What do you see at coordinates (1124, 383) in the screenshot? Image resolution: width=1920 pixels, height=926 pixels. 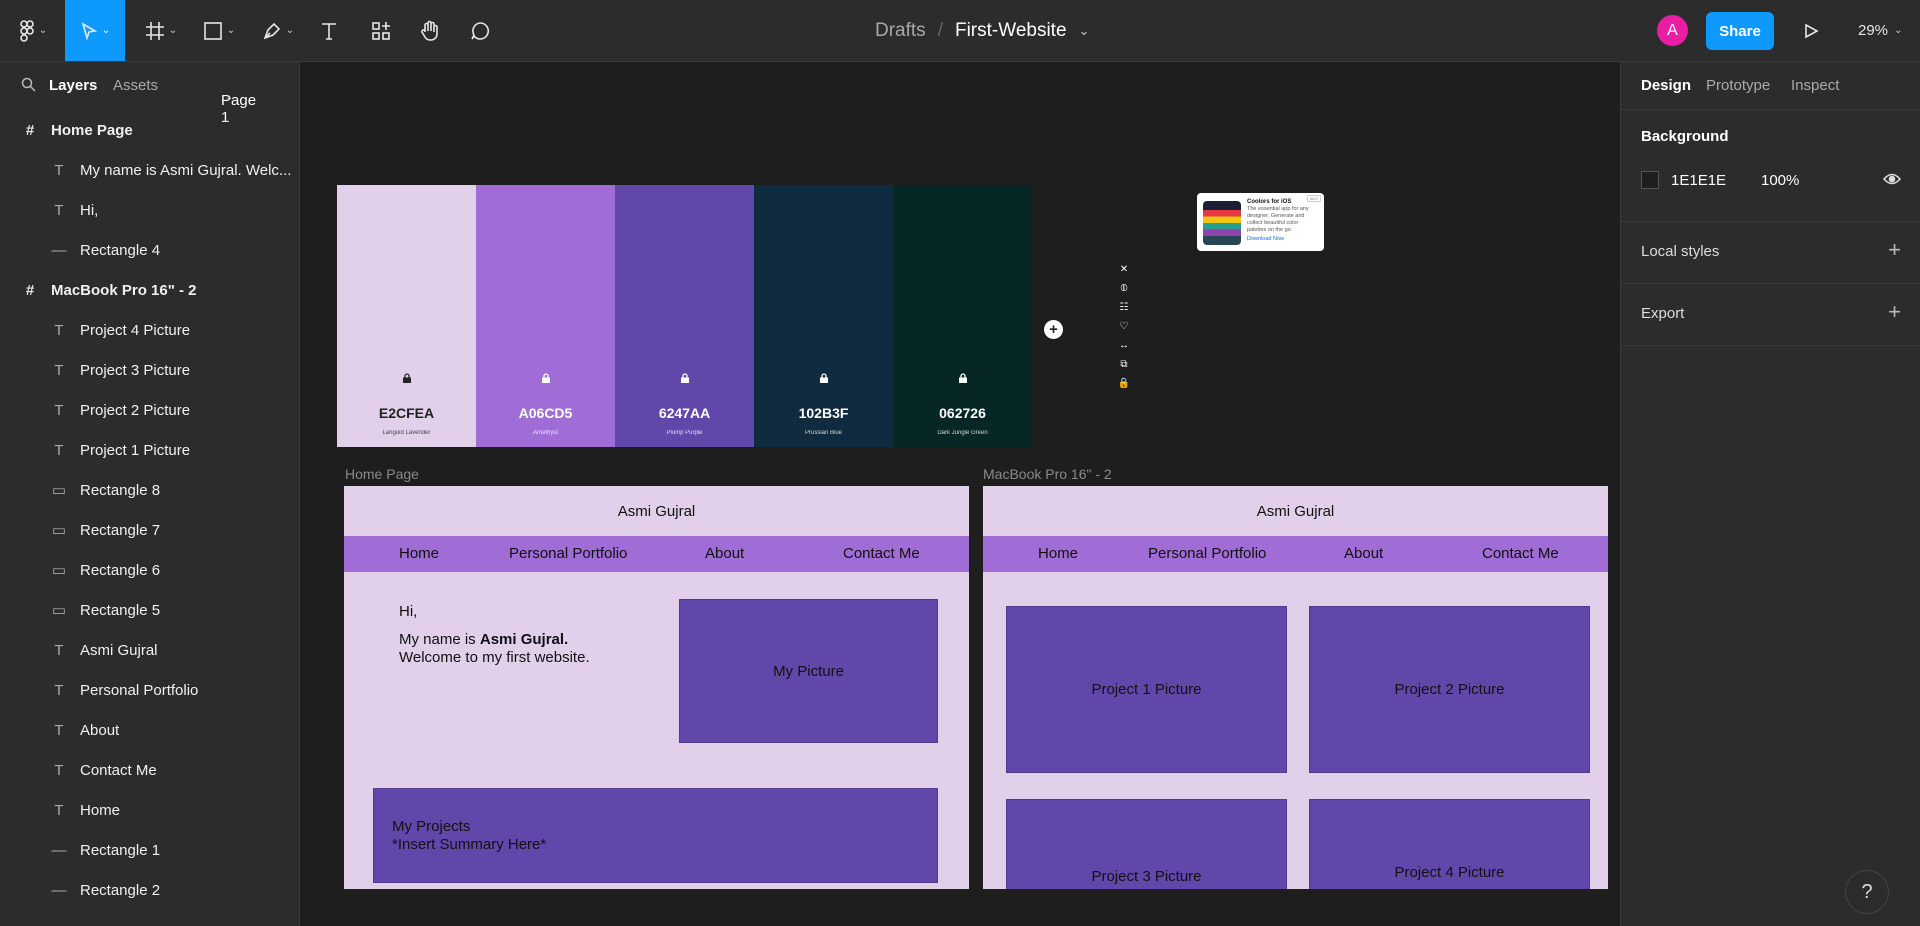 I see `lock-icon: 🔒` at bounding box center [1124, 383].